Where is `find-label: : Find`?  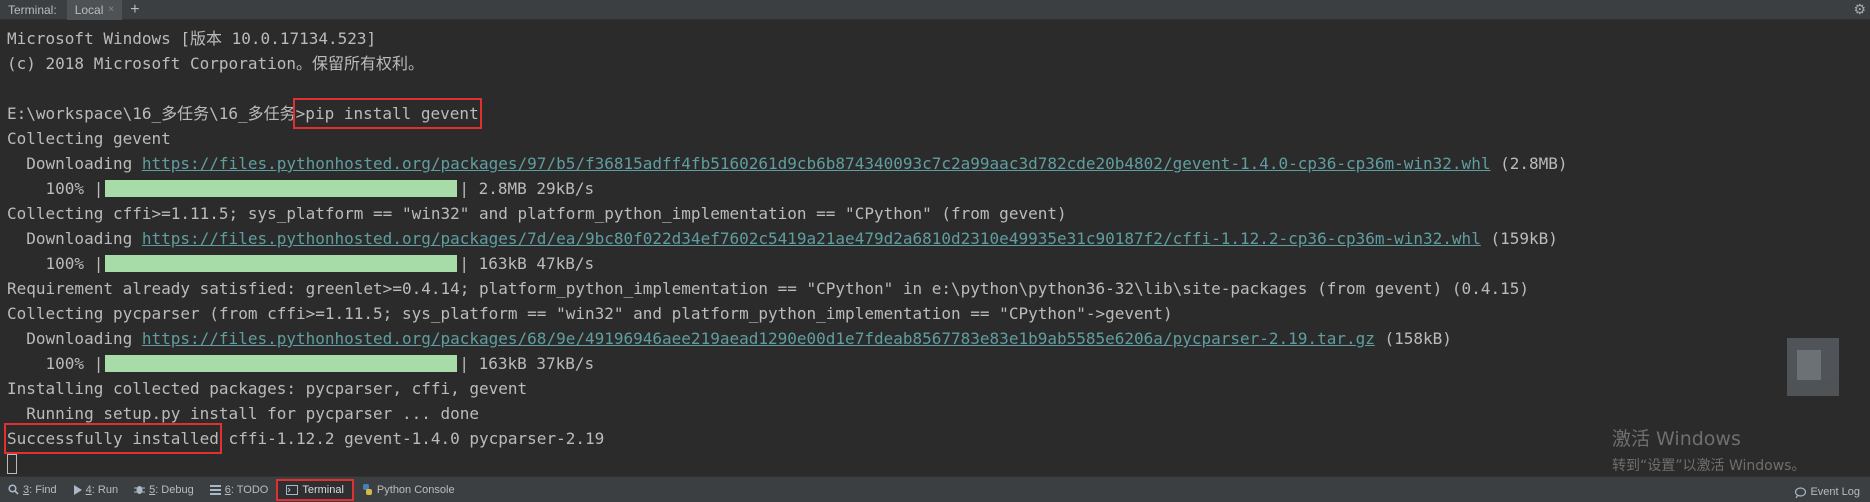 find-label: : Find is located at coordinates (43, 489).